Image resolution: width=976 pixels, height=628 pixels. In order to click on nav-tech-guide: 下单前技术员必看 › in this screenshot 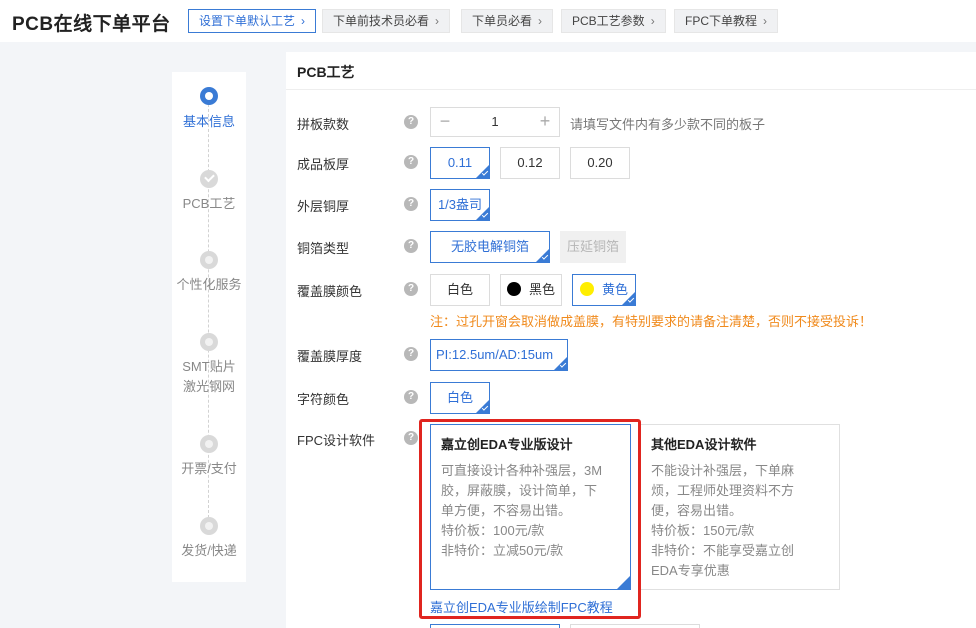, I will do `click(386, 21)`.